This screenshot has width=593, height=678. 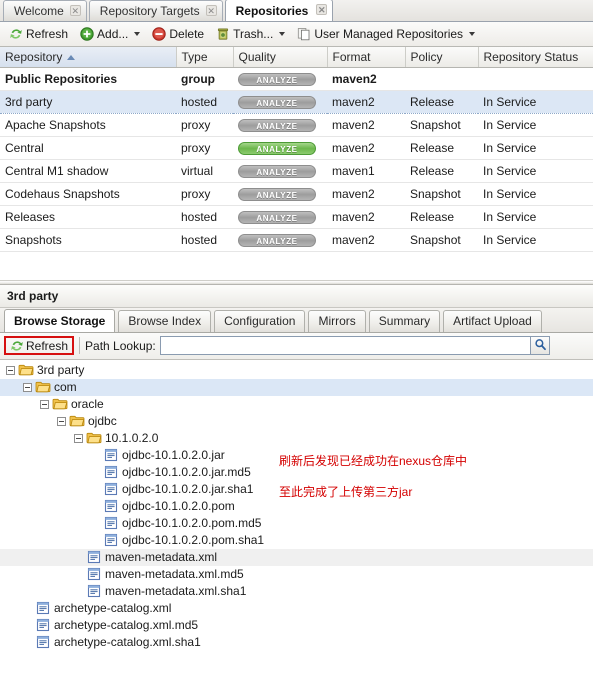 What do you see at coordinates (192, 523) in the screenshot?
I see `tree-node-label: ojdbc-10.1.0.2.0.pom.md5` at bounding box center [192, 523].